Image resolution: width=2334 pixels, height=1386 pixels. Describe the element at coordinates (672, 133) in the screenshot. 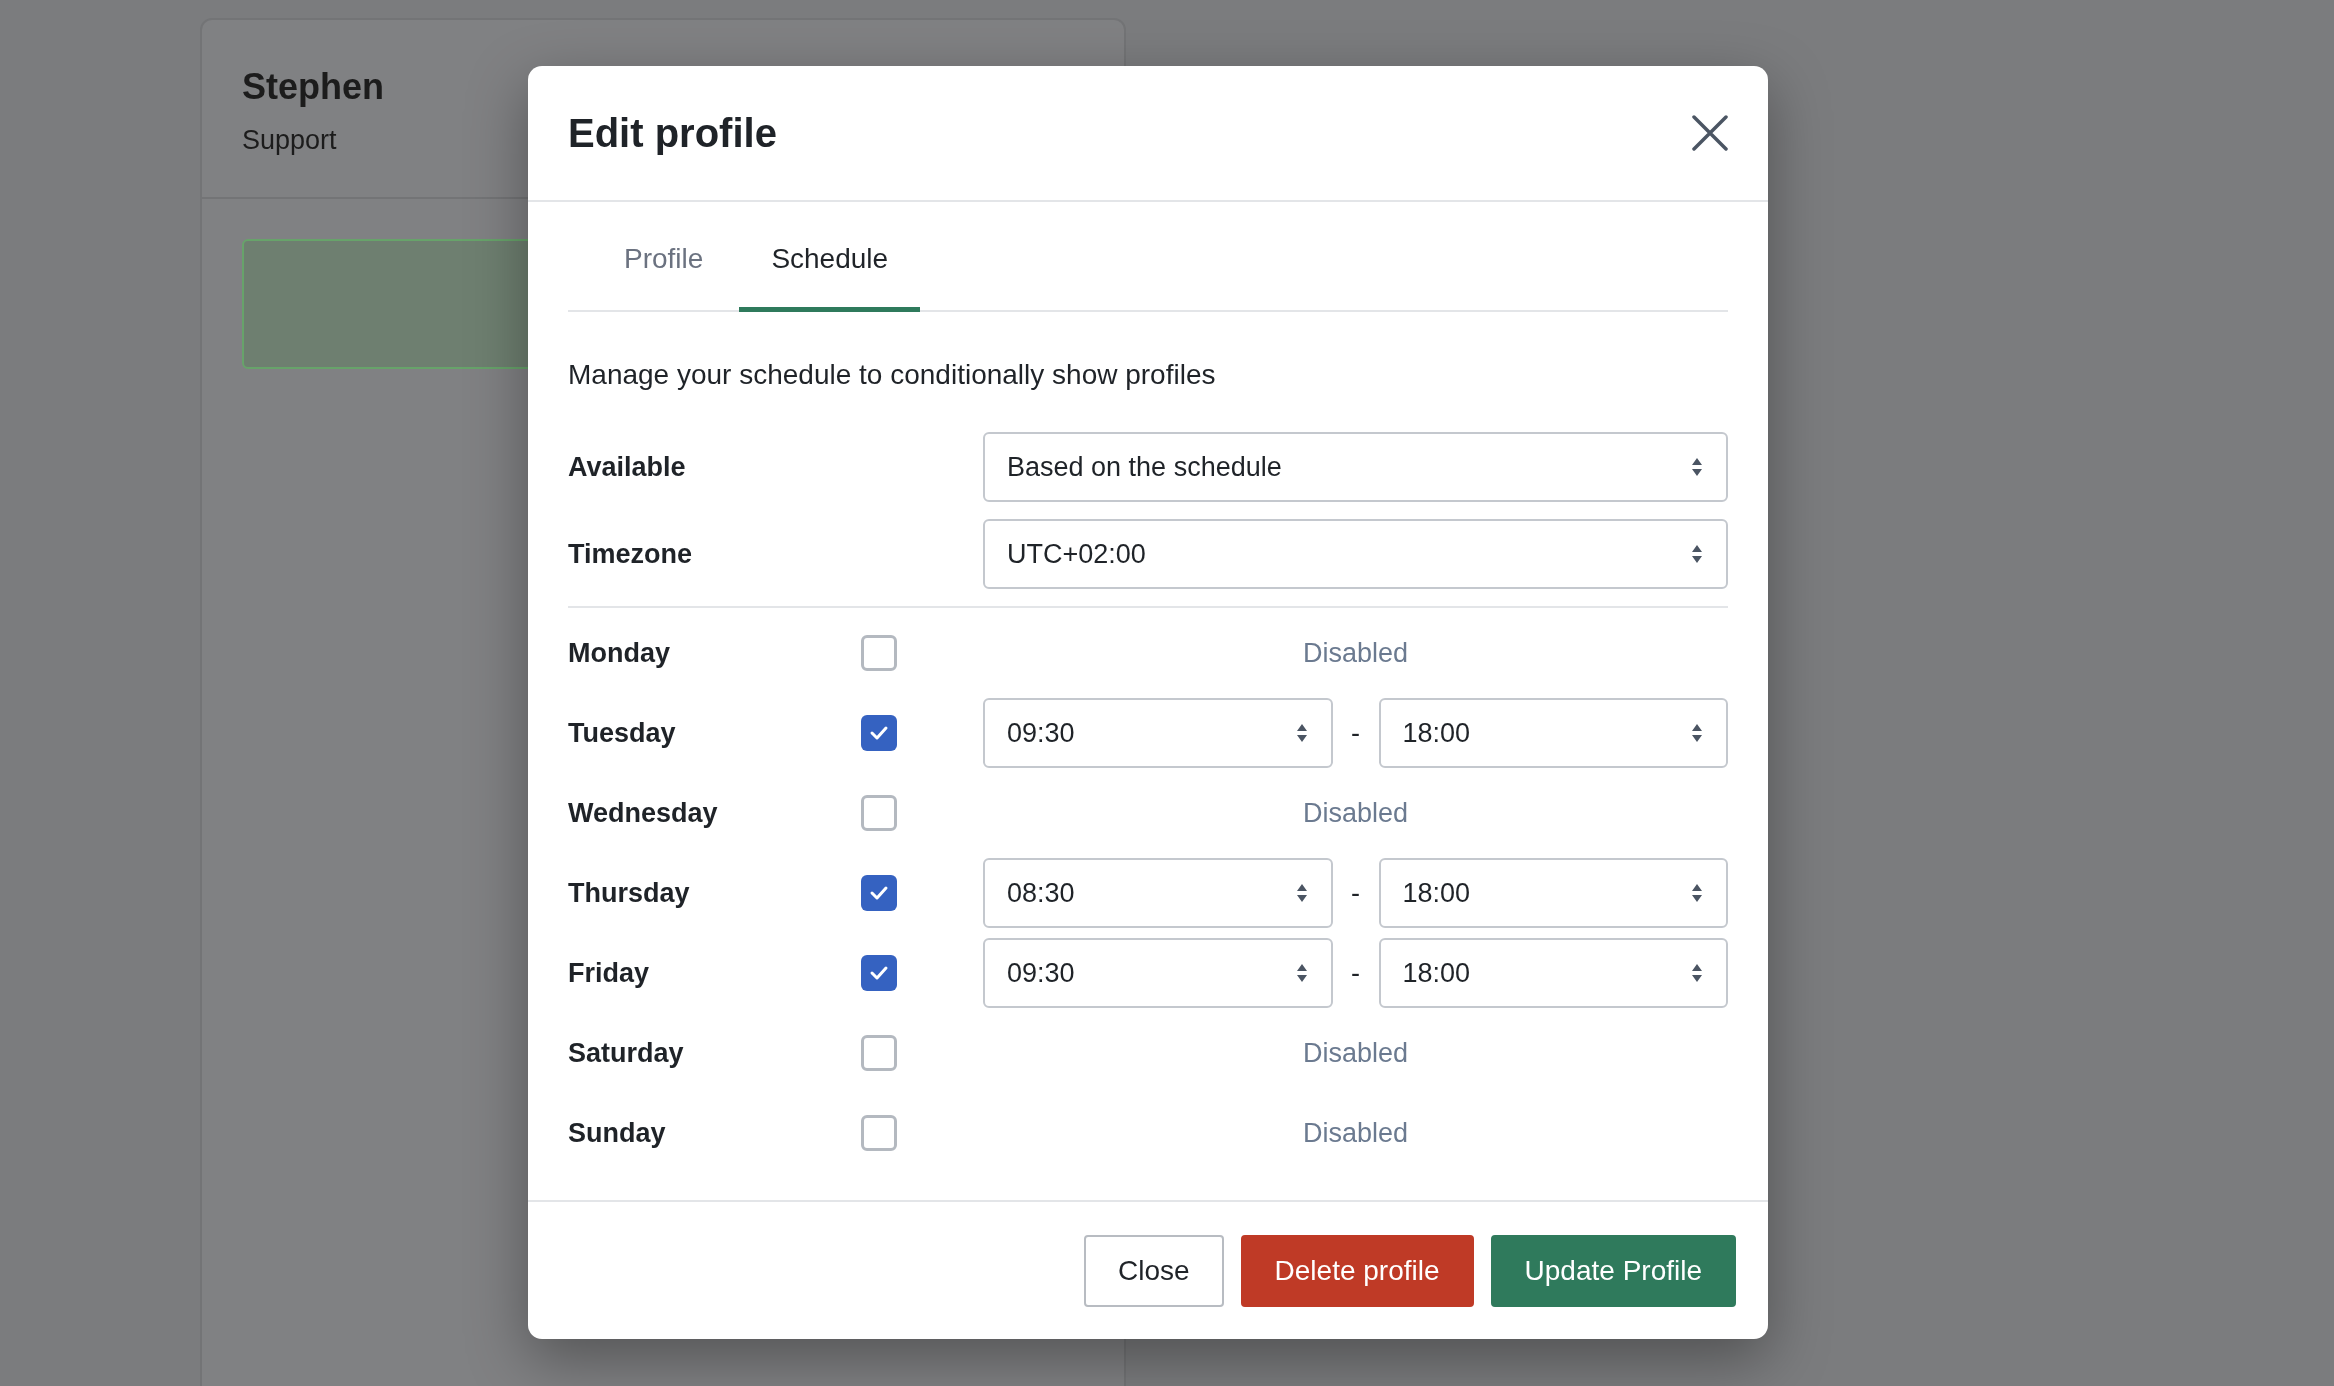

I see `dialog-title: Edit profile` at that location.